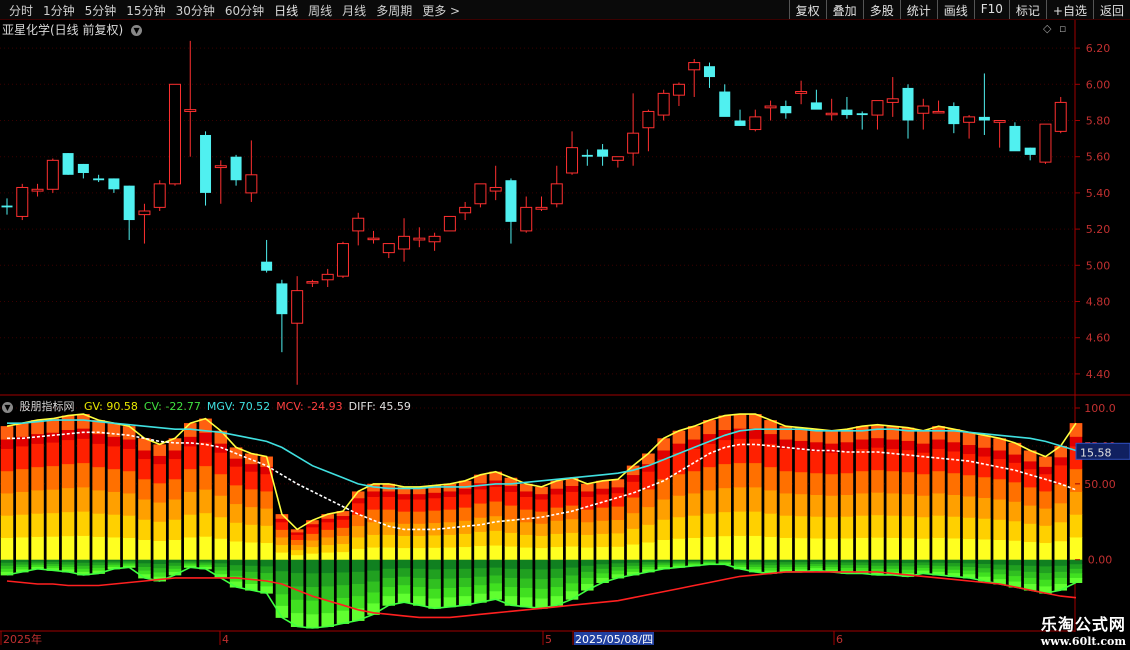 Image resolution: width=1130 pixels, height=650 pixels. What do you see at coordinates (1098, 338) in the screenshot?
I see `price-tick-label: 4.60` at bounding box center [1098, 338].